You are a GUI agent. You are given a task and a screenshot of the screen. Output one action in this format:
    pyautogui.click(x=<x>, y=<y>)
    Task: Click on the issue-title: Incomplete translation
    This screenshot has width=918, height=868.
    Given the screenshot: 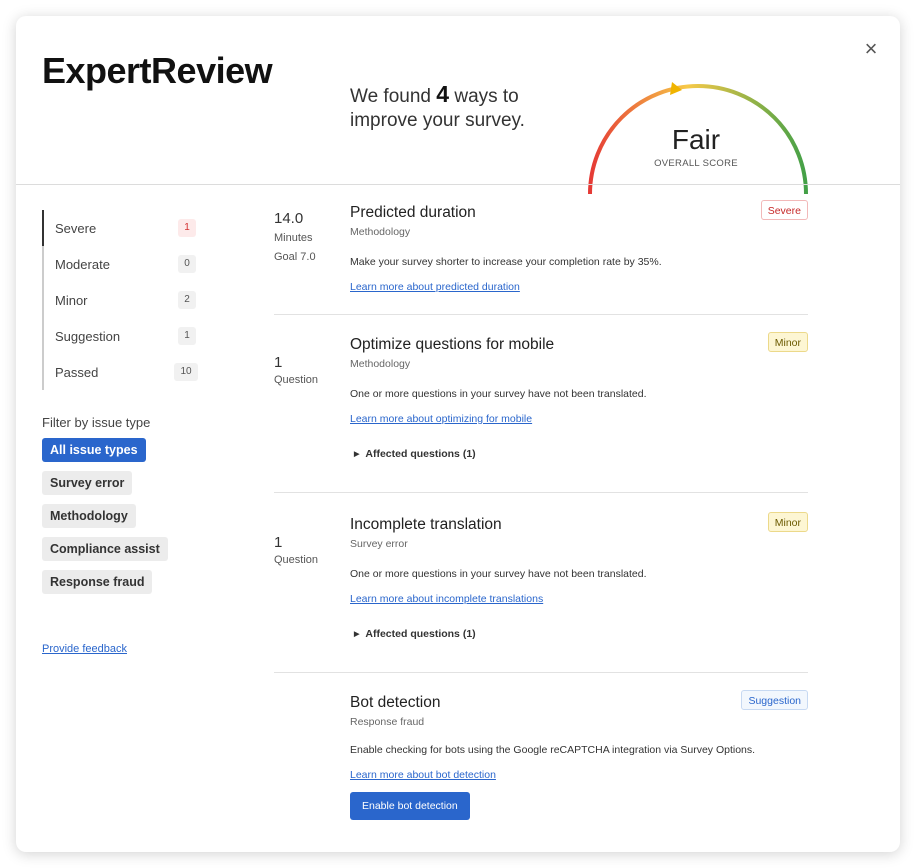 What is the action you would take?
    pyautogui.click(x=426, y=524)
    